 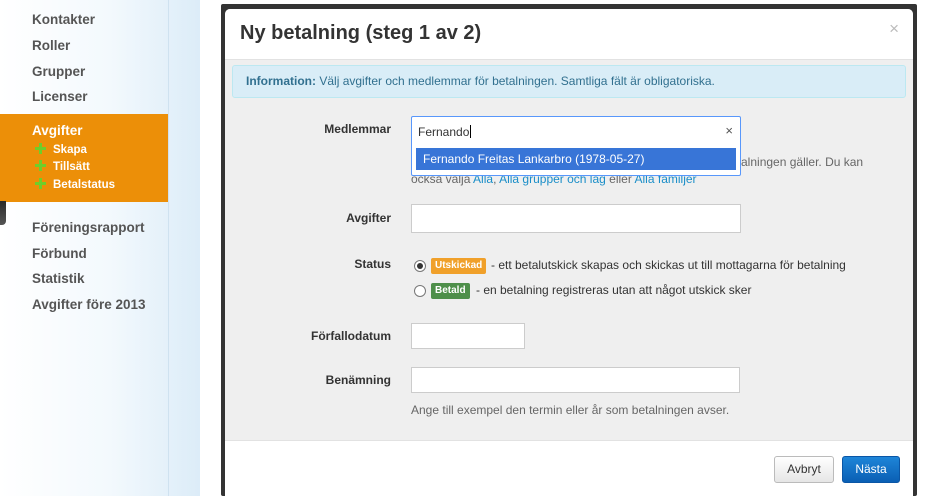 I want to click on due-date-input, so click(x=468, y=336).